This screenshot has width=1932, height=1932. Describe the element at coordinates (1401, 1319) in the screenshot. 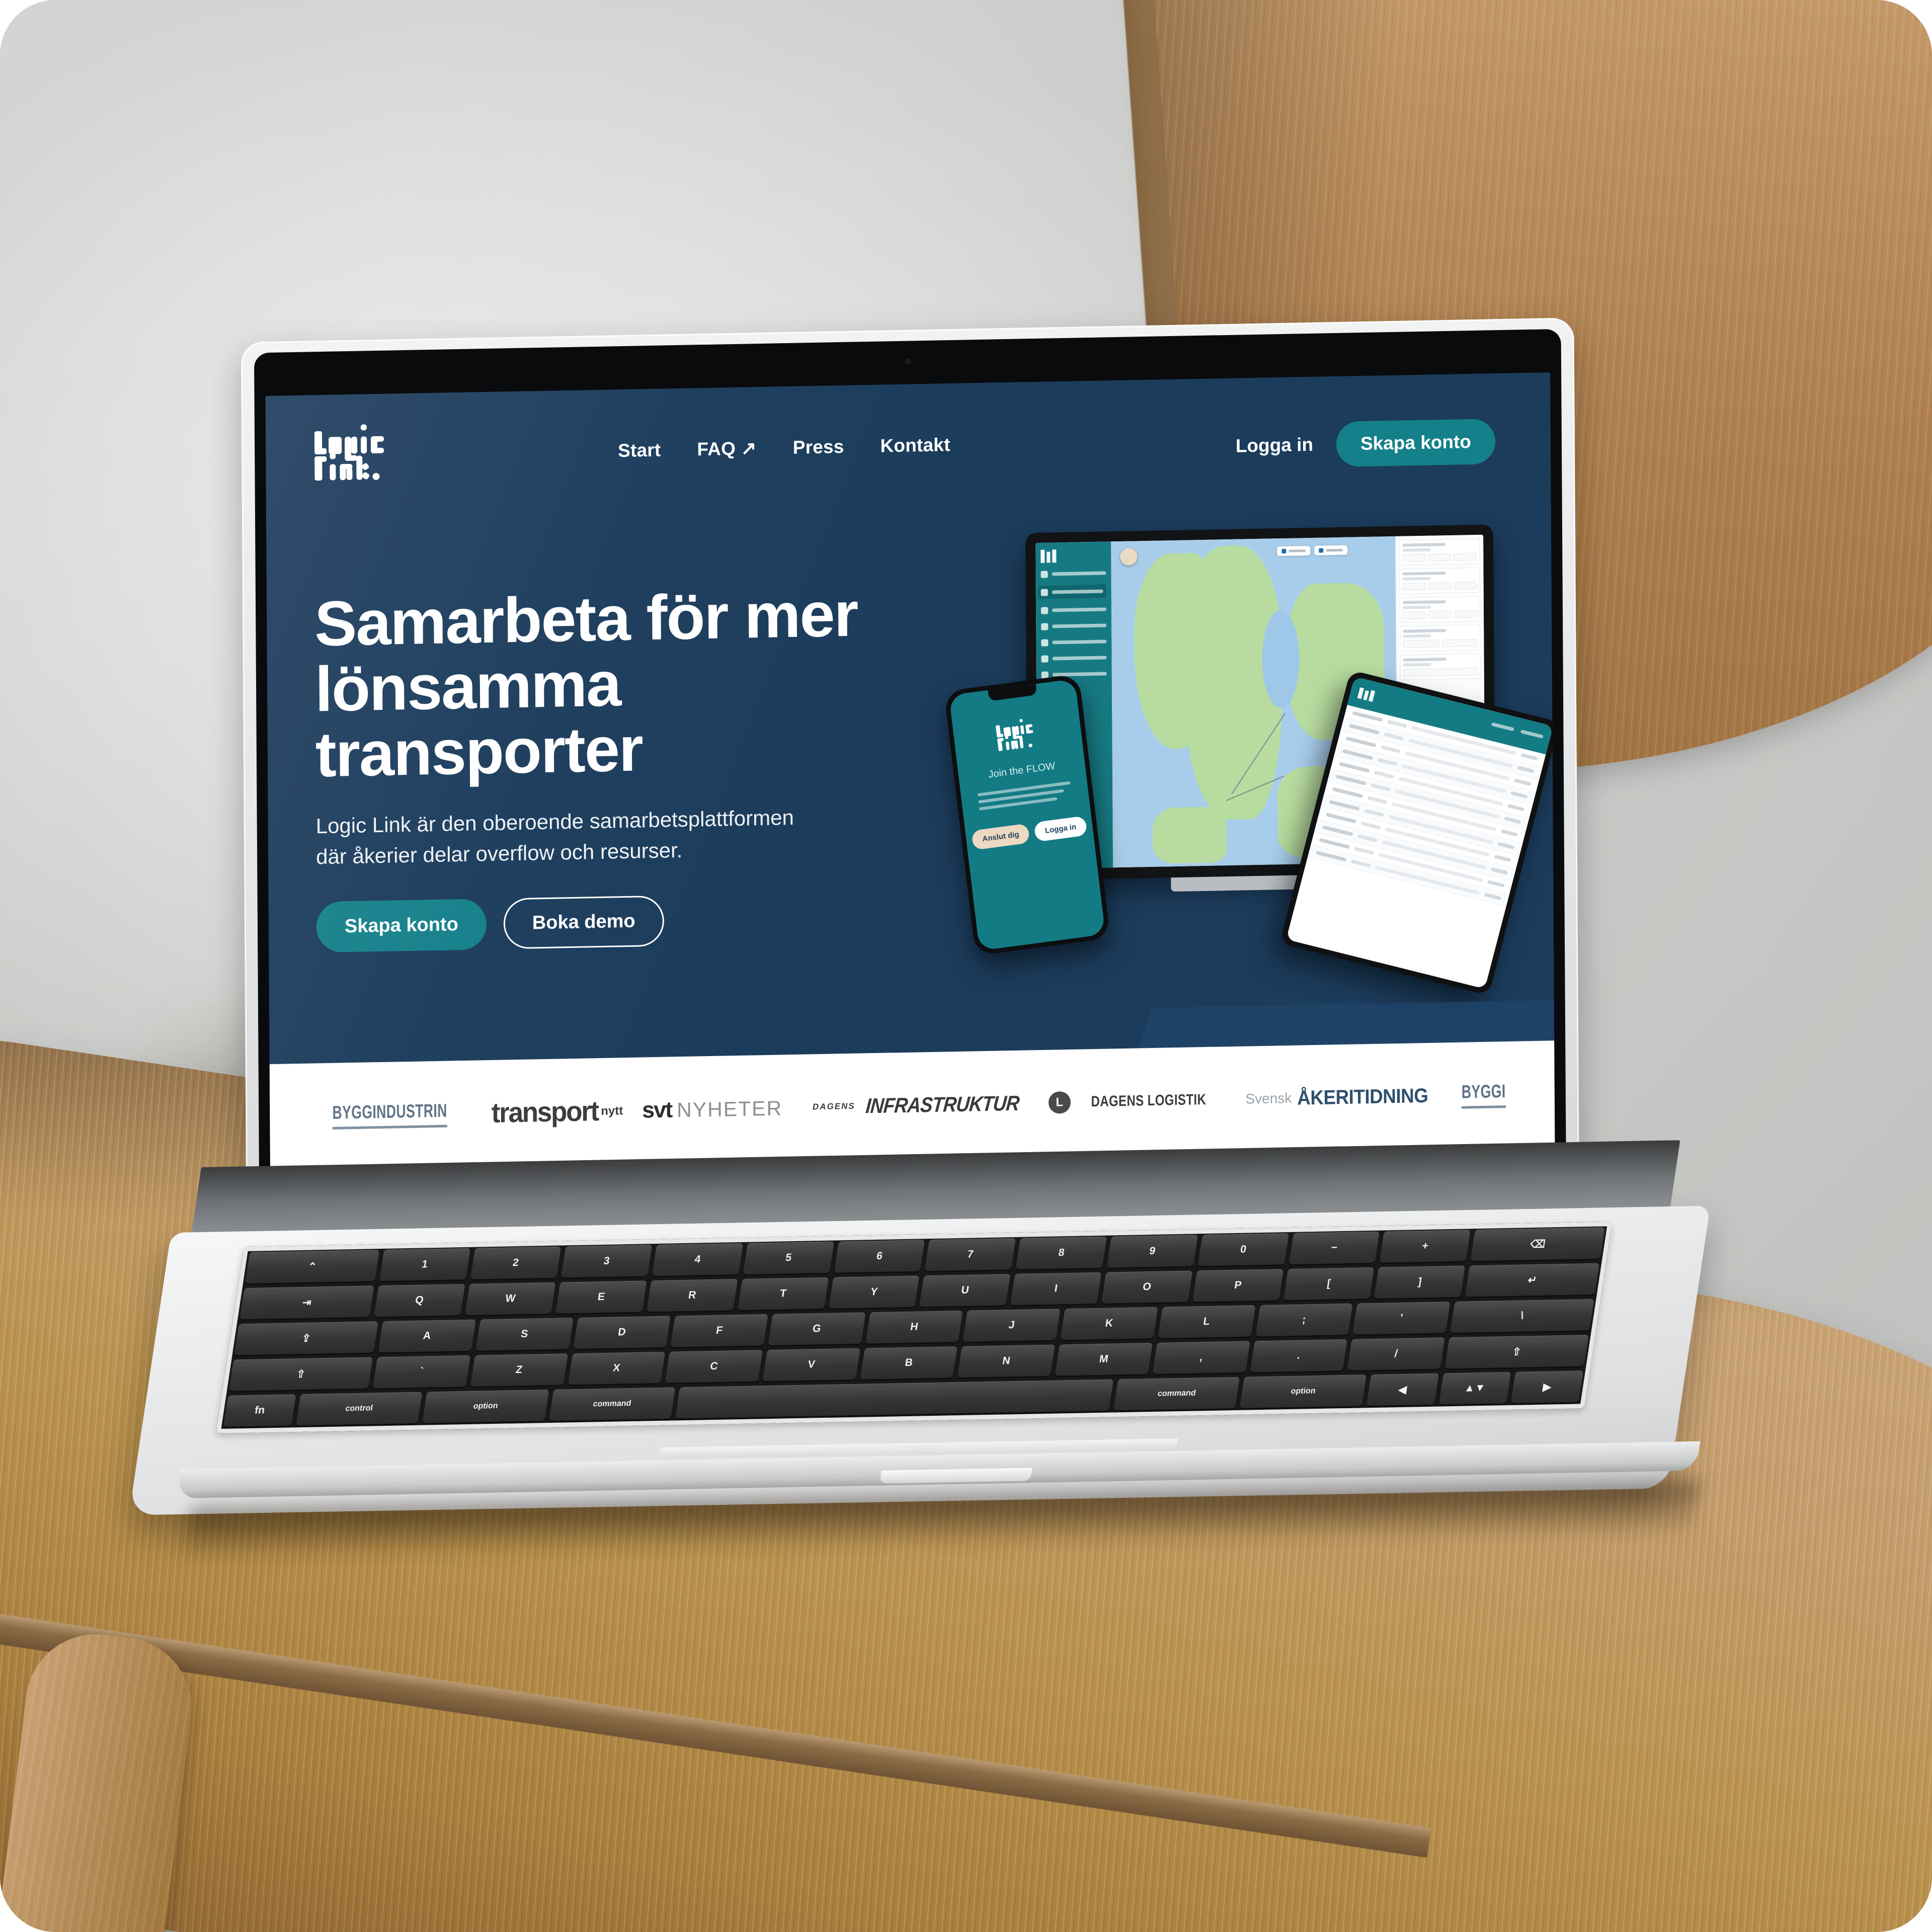

I see `key-': '` at that location.